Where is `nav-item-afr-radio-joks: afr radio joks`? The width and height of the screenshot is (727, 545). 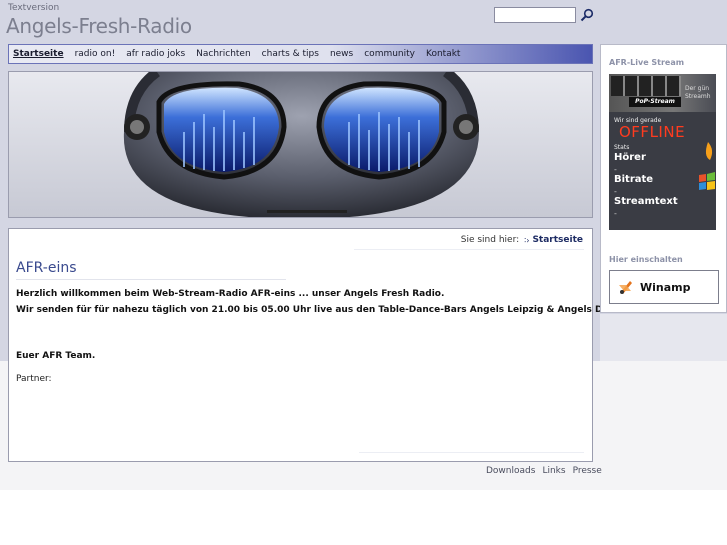 nav-item-afr-radio-joks: afr radio joks is located at coordinates (155, 54).